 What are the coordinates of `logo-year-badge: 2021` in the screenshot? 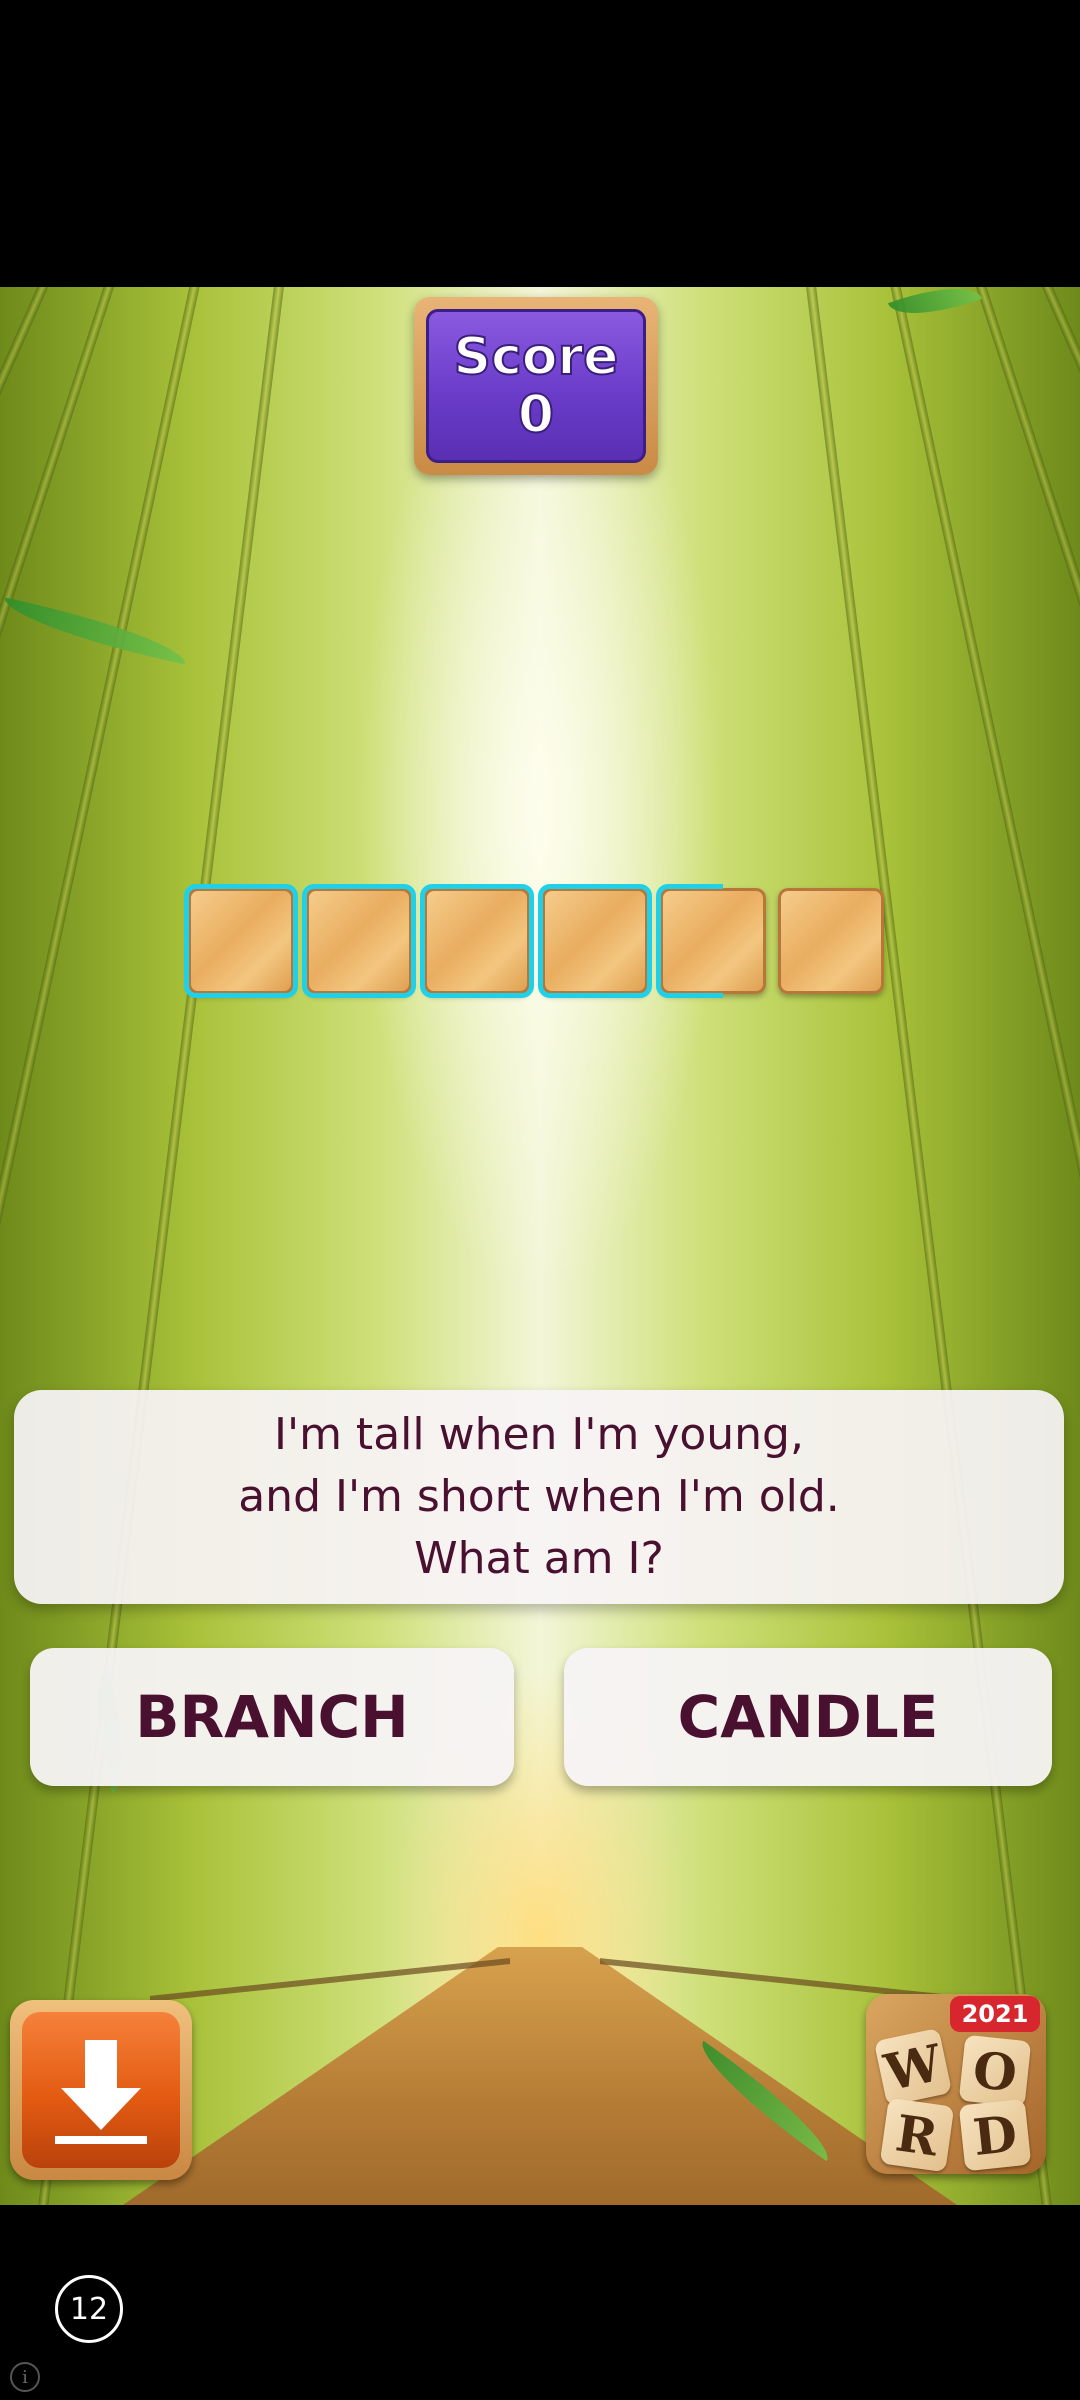 It's located at (995, 2014).